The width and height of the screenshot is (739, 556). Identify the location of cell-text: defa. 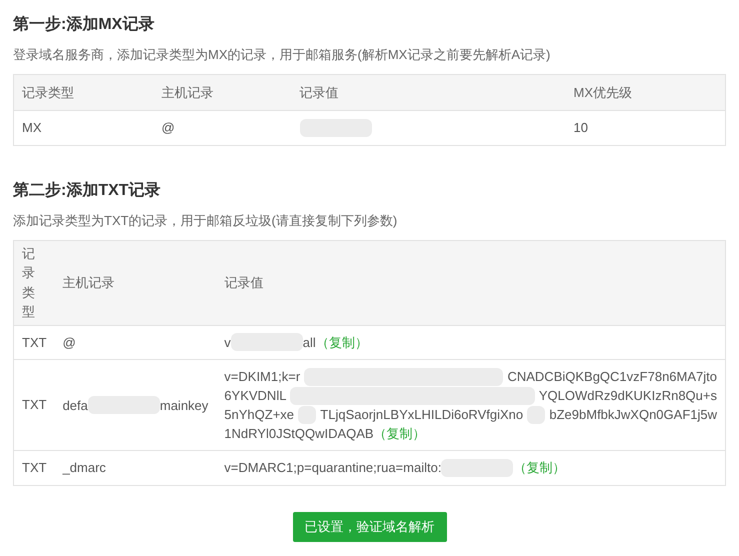
(75, 405).